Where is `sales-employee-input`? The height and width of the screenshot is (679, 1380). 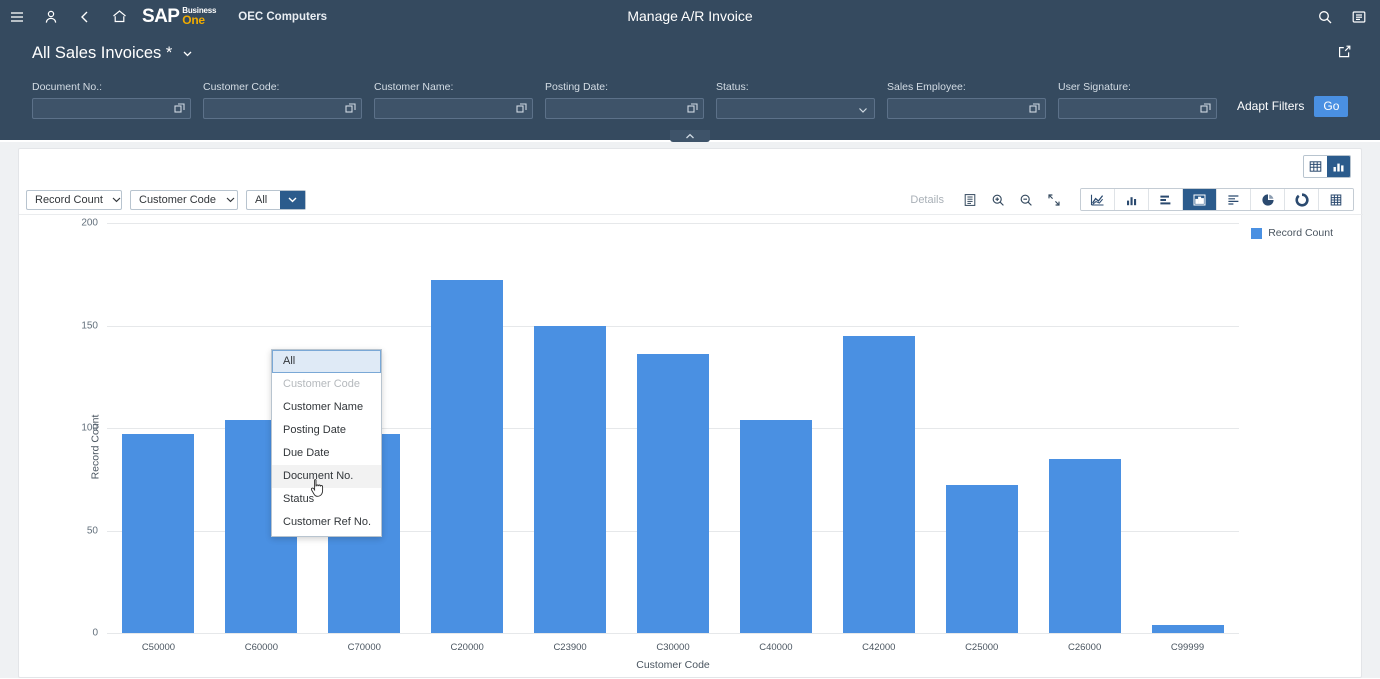 sales-employee-input is located at coordinates (966, 108).